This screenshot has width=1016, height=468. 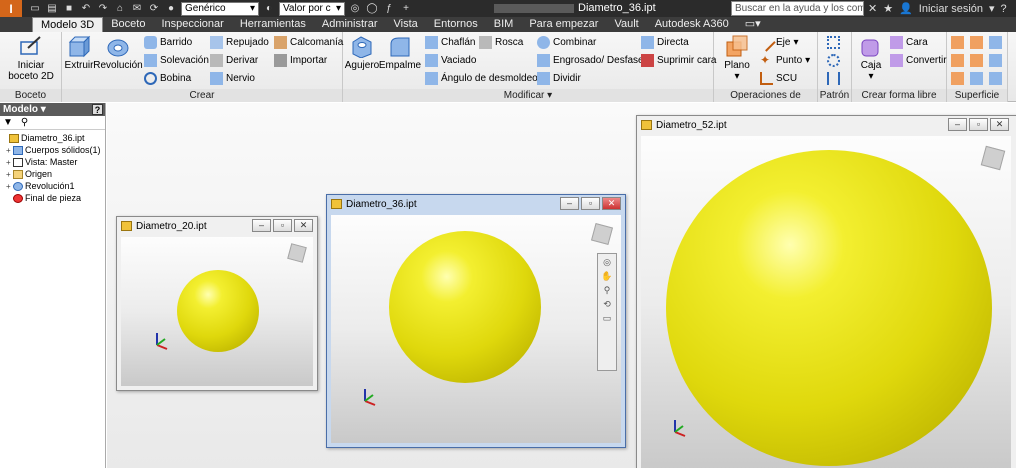 I want to click on import-button: Importar, so click(x=300, y=60).